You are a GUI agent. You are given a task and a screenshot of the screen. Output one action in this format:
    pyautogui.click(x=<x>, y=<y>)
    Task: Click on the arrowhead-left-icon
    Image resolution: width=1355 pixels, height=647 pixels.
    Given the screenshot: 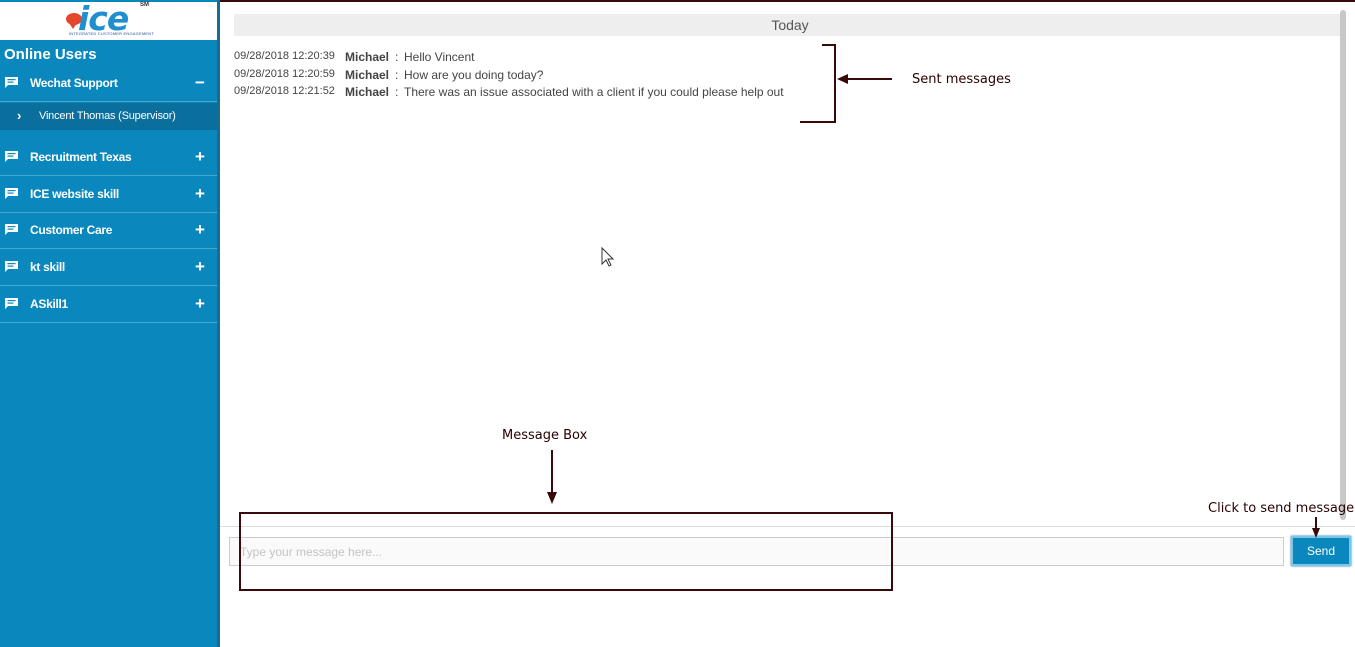 What is the action you would take?
    pyautogui.click(x=842, y=79)
    